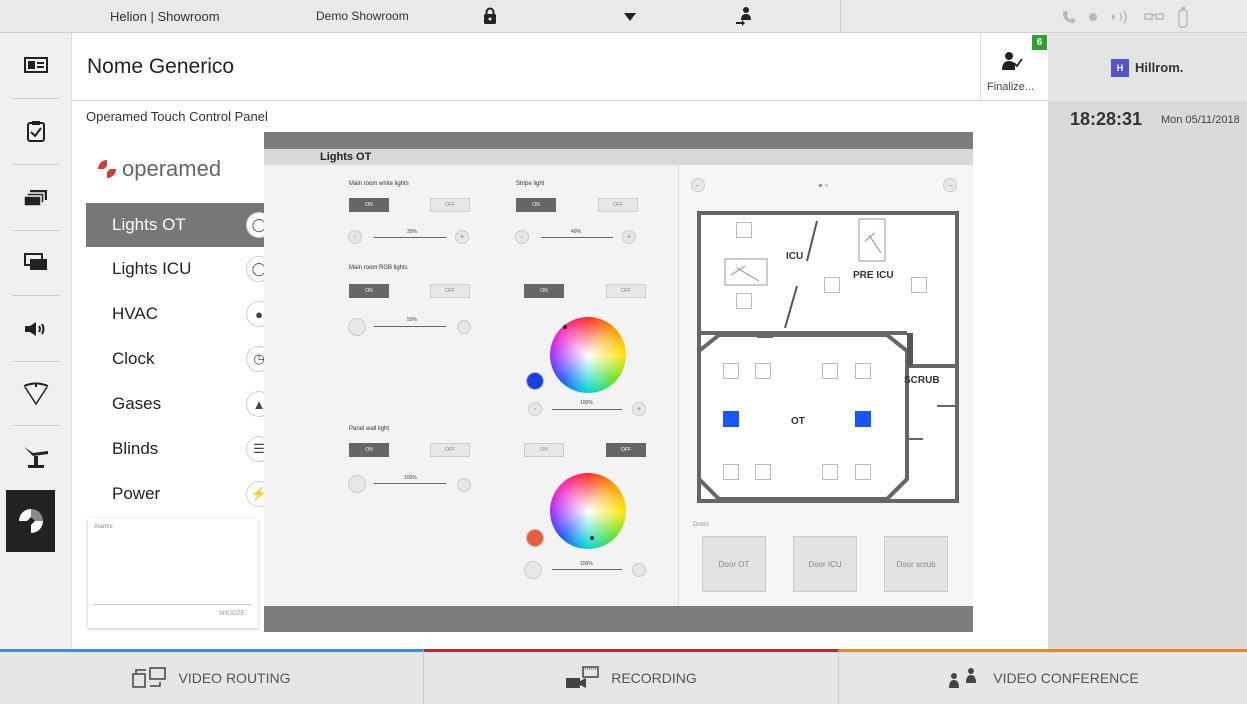 This screenshot has height=704, width=1247. What do you see at coordinates (179, 314) in the screenshot?
I see `menu-hvac: HVAC ●` at bounding box center [179, 314].